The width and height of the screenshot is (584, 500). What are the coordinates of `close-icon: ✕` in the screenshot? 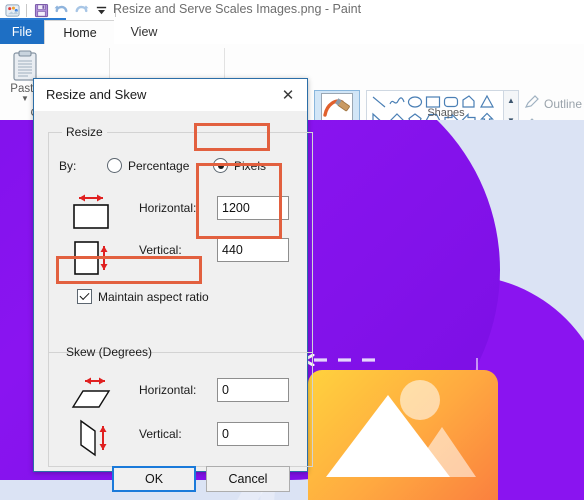 It's located at (288, 95).